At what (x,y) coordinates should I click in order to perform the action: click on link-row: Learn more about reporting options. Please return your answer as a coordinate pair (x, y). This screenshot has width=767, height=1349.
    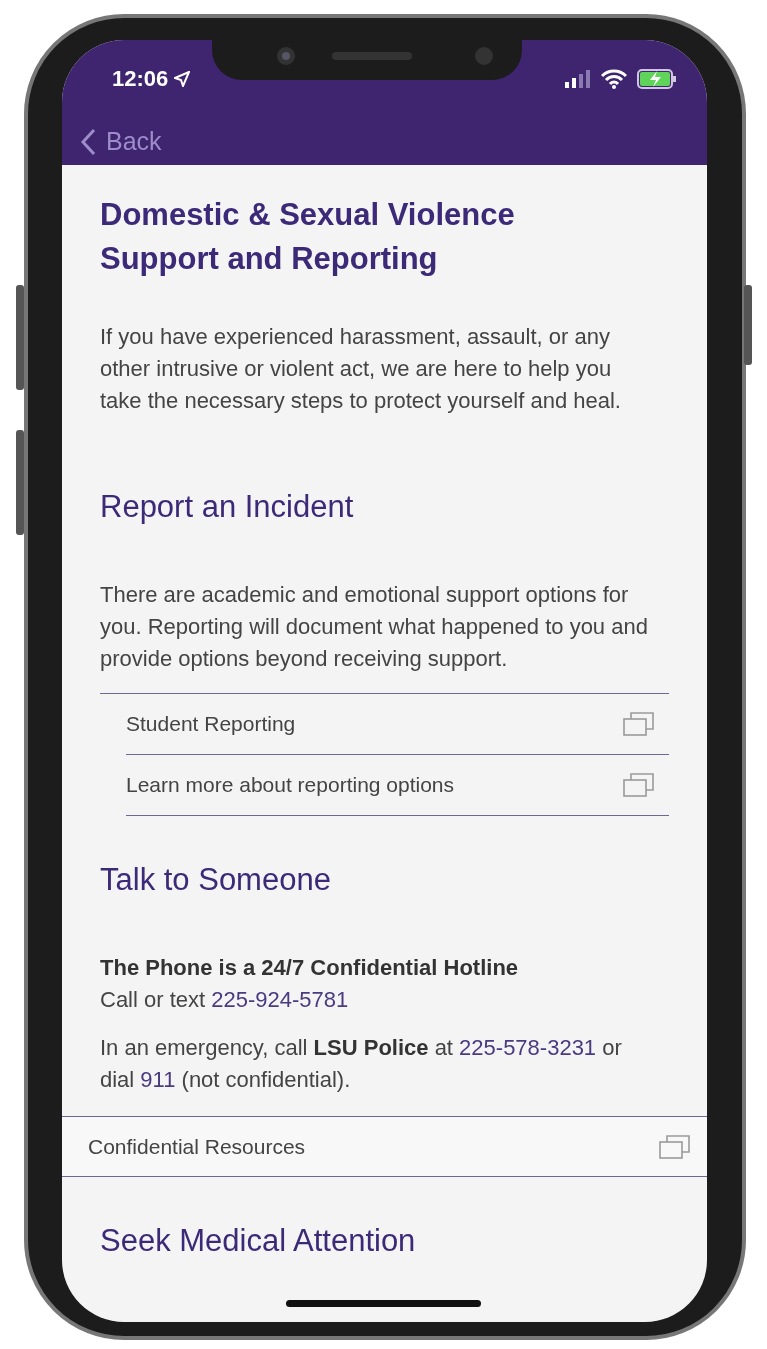
    Looking at the image, I should click on (397, 785).